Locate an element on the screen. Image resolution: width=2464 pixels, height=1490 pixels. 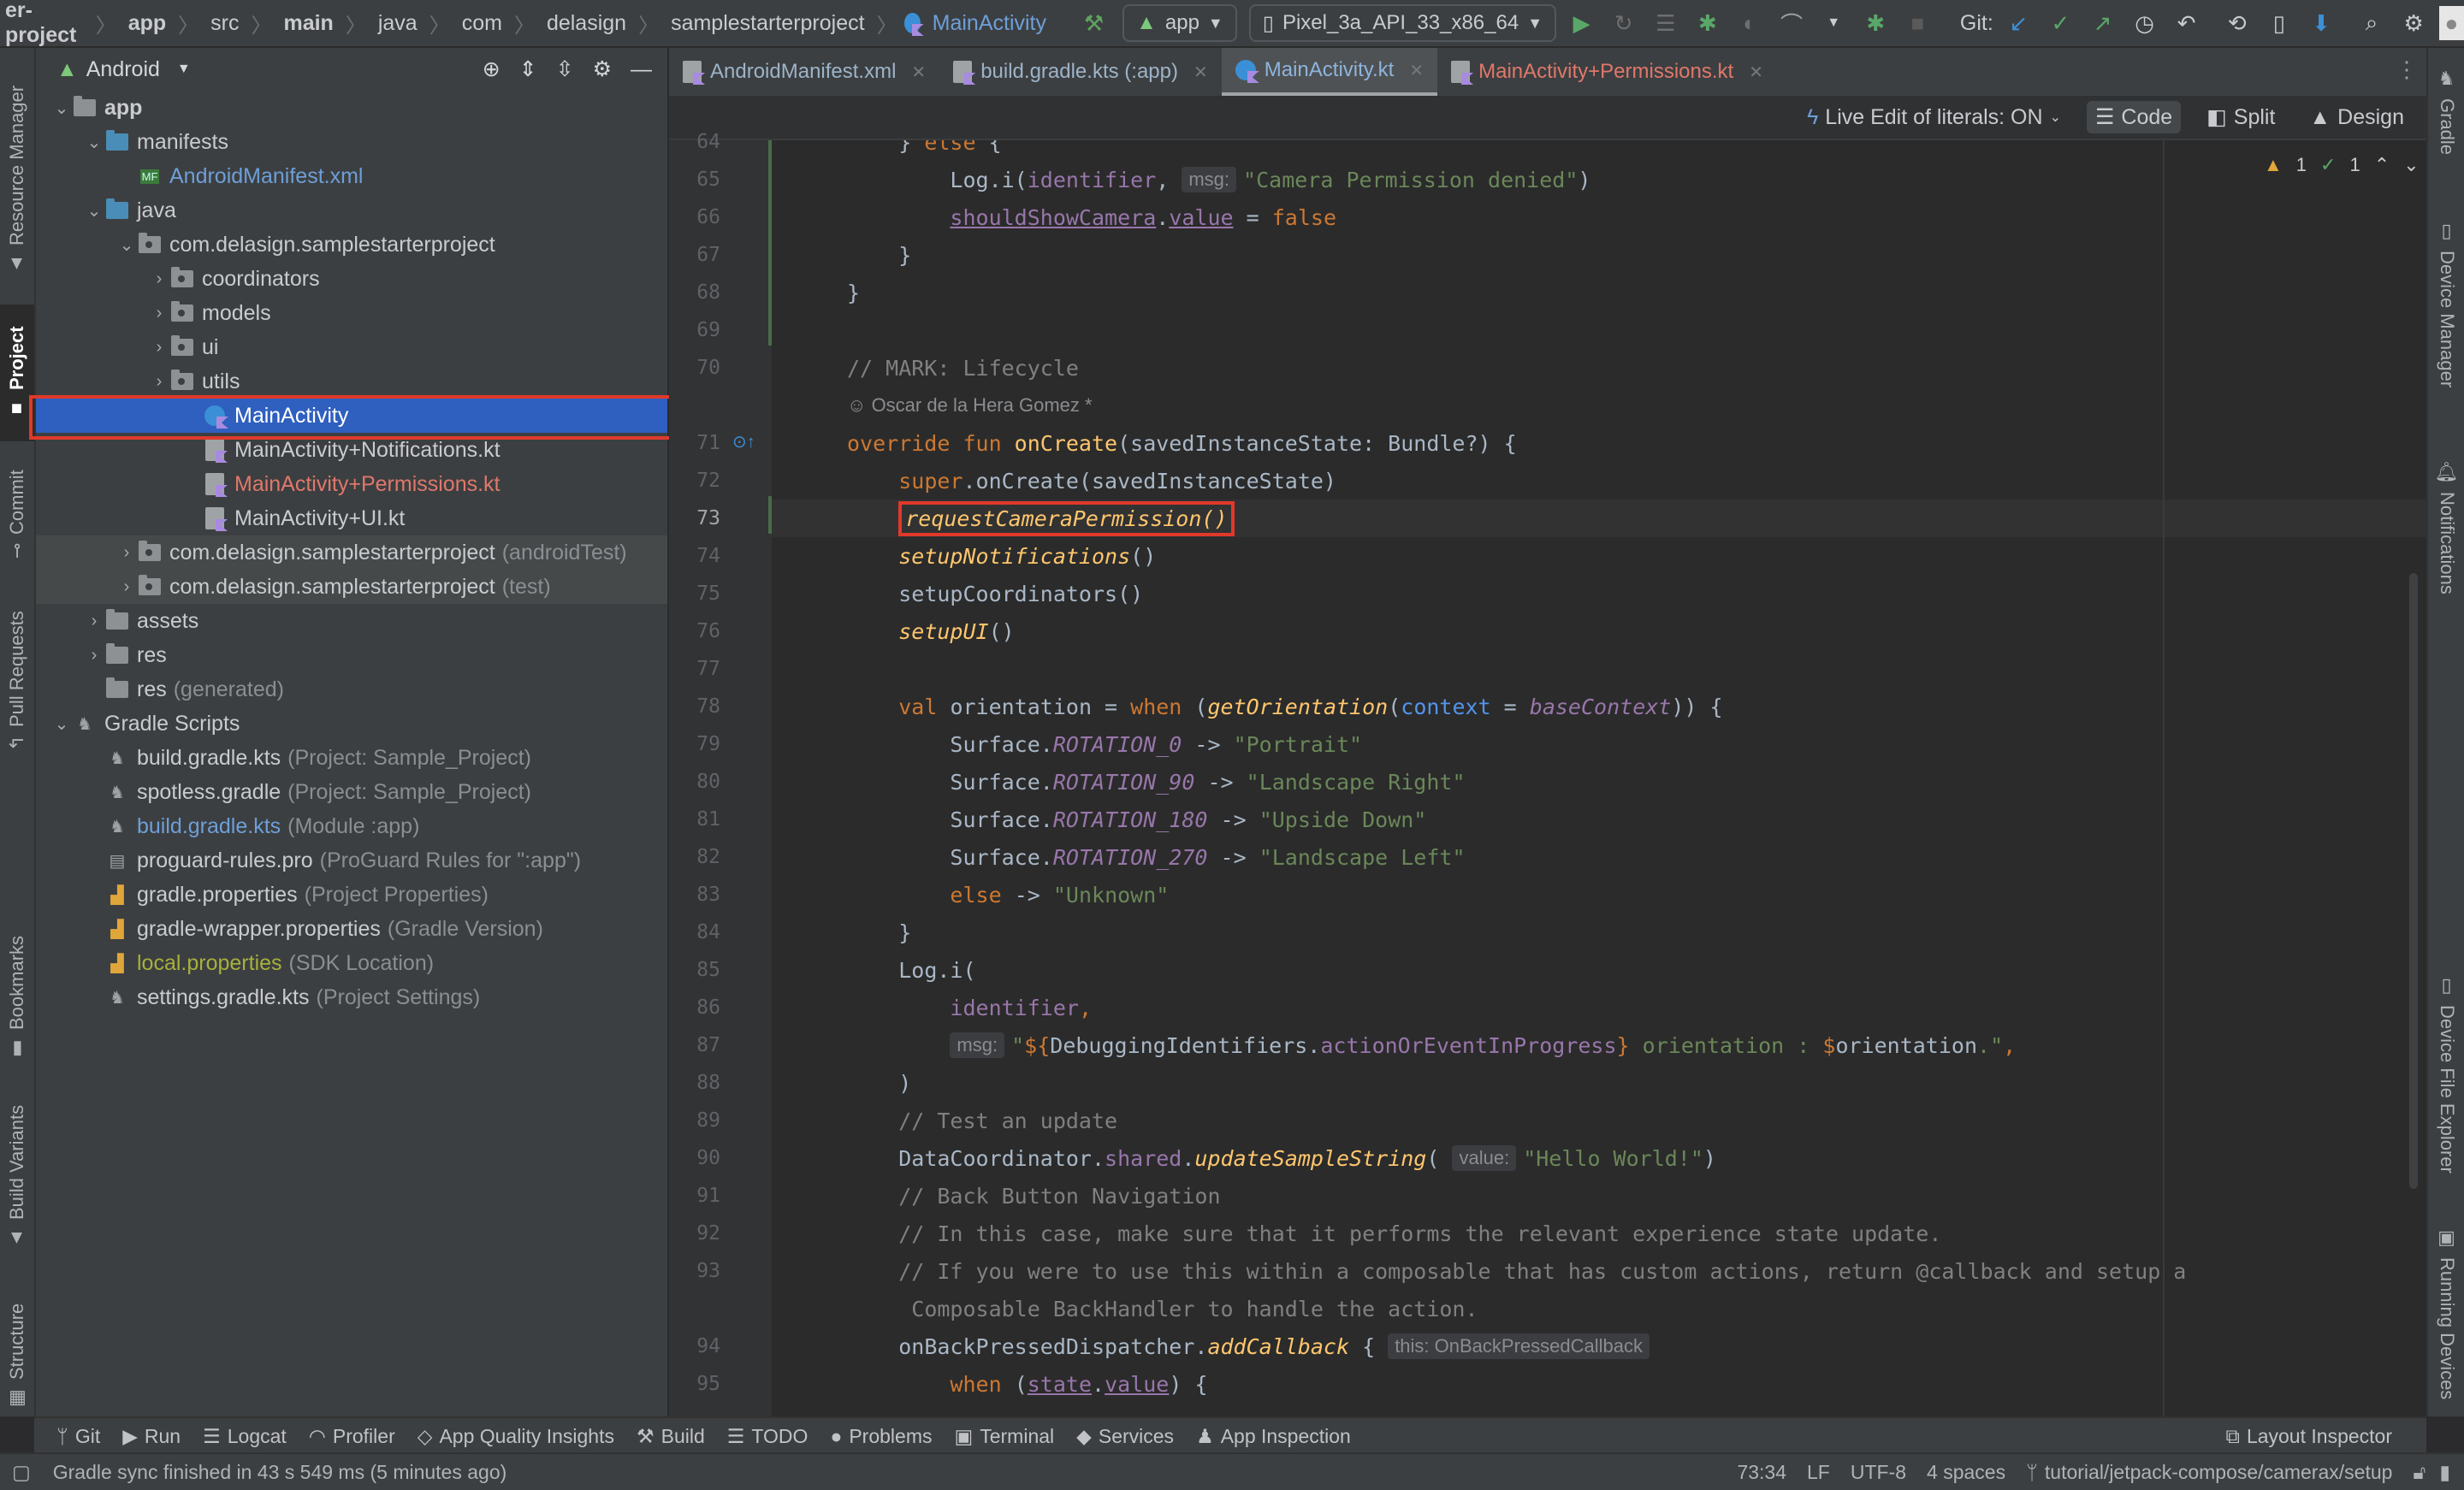
file-encoding: UTF-8 is located at coordinates (1878, 1473).